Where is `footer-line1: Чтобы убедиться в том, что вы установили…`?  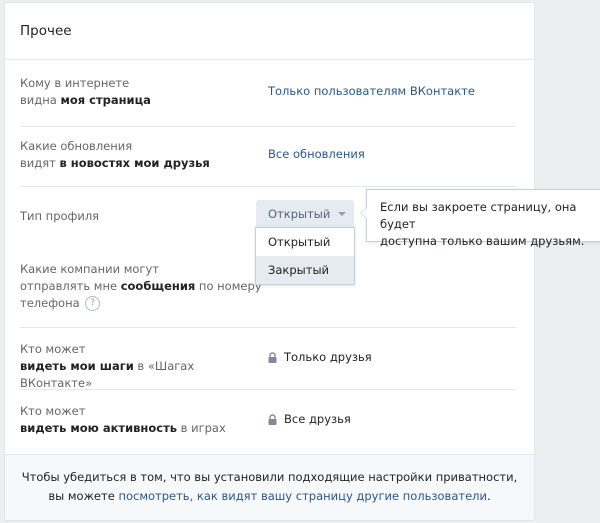
footer-line1: Чтобы убедиться в том, что вы установили… is located at coordinates (269, 477).